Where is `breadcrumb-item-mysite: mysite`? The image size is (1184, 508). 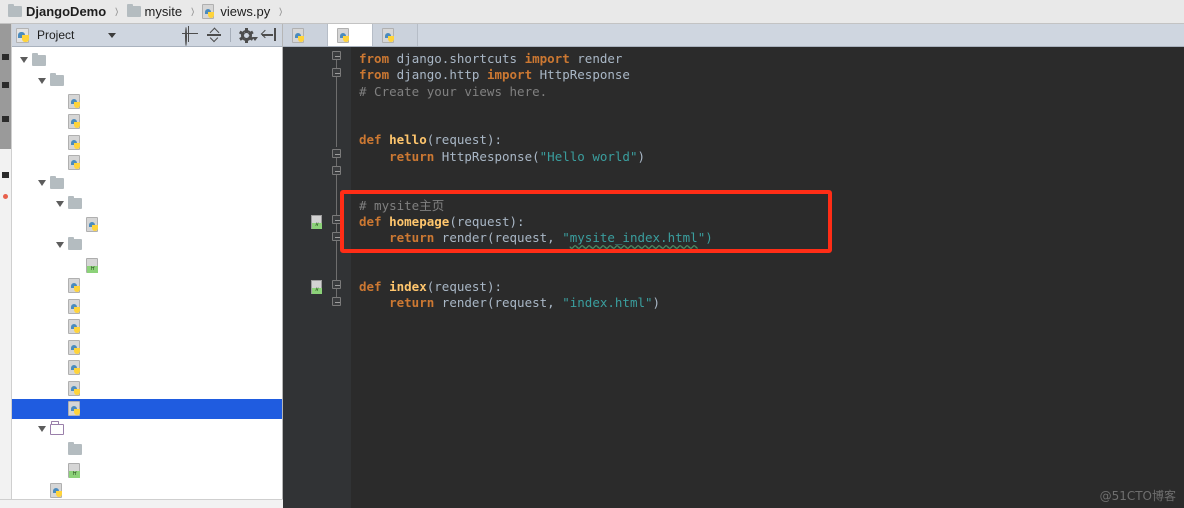 breadcrumb-item-mysite: mysite is located at coordinates (154, 11).